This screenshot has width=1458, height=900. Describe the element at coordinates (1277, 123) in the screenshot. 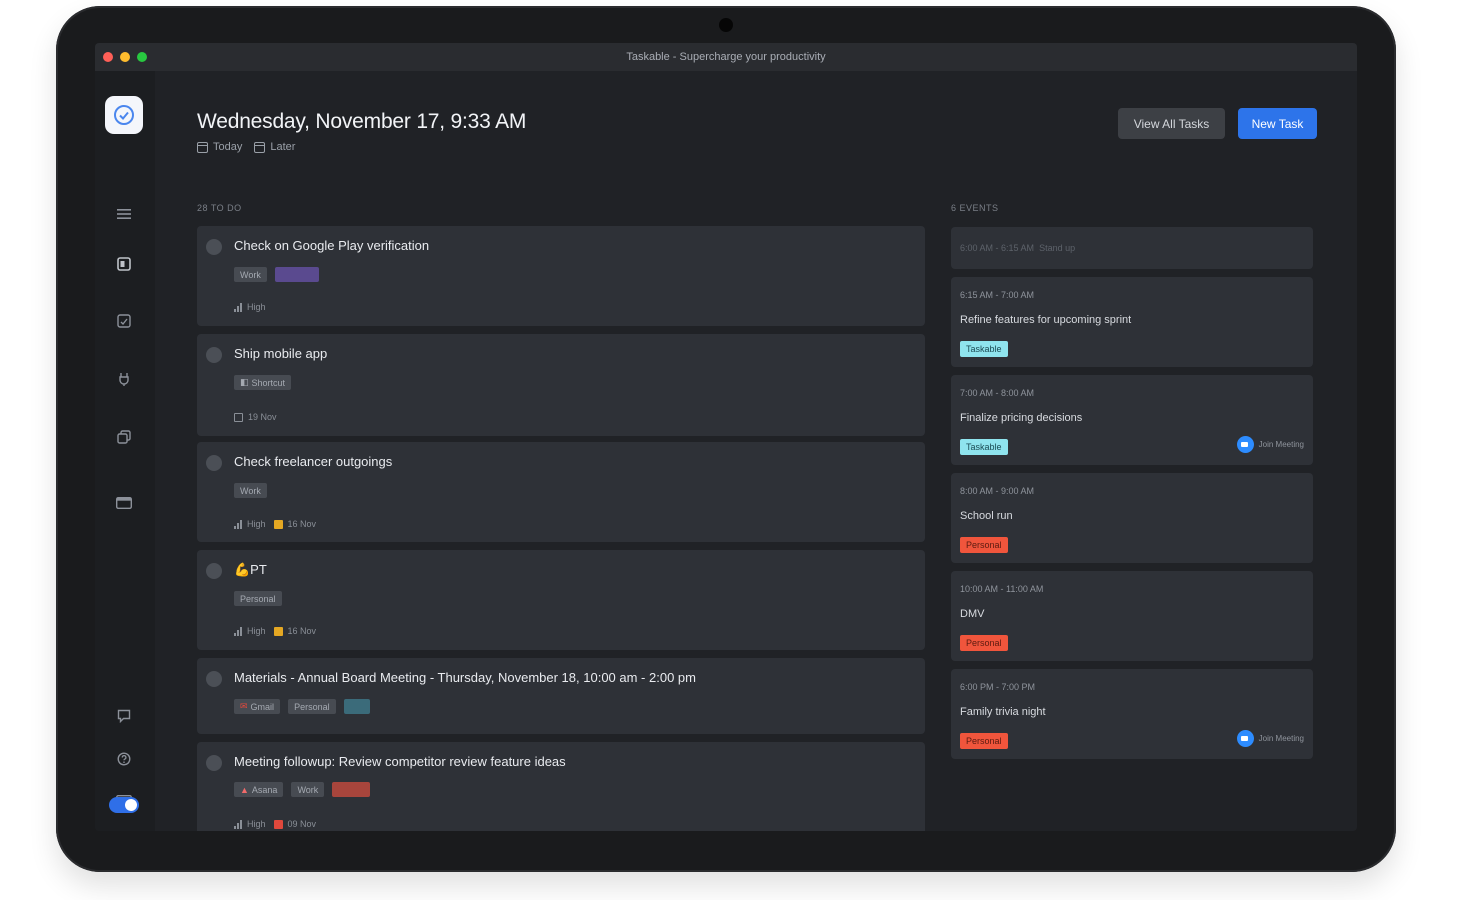

I see `new-task-button: New Task` at that location.